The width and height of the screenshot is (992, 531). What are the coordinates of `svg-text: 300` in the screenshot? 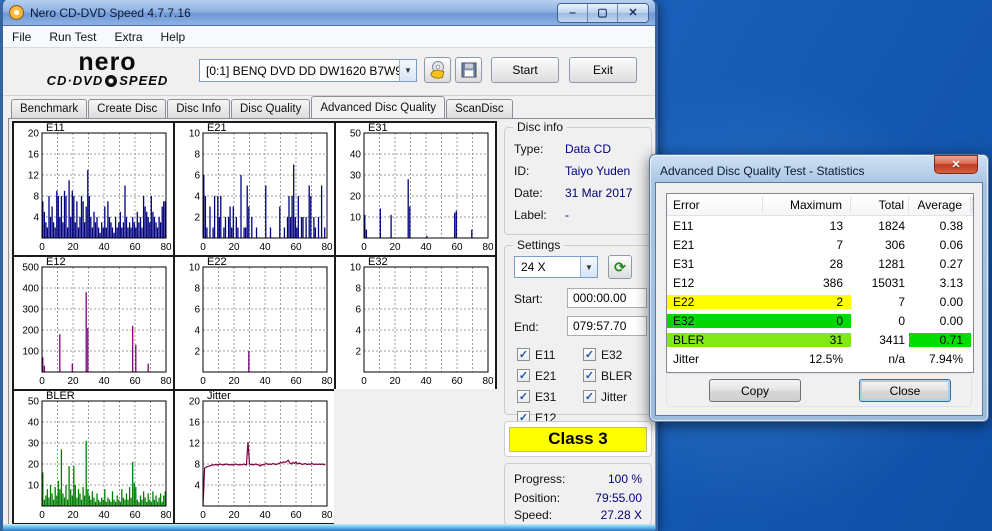 It's located at (30, 310).